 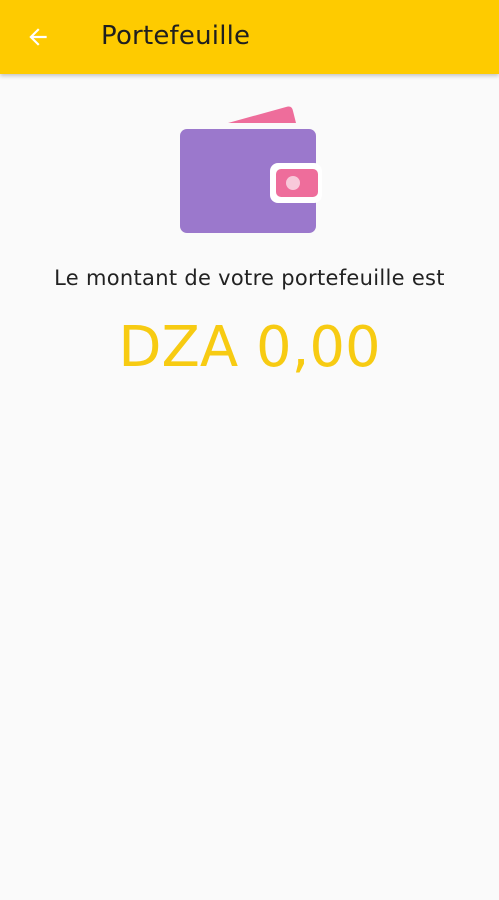 I want to click on back-button, so click(x=38, y=37).